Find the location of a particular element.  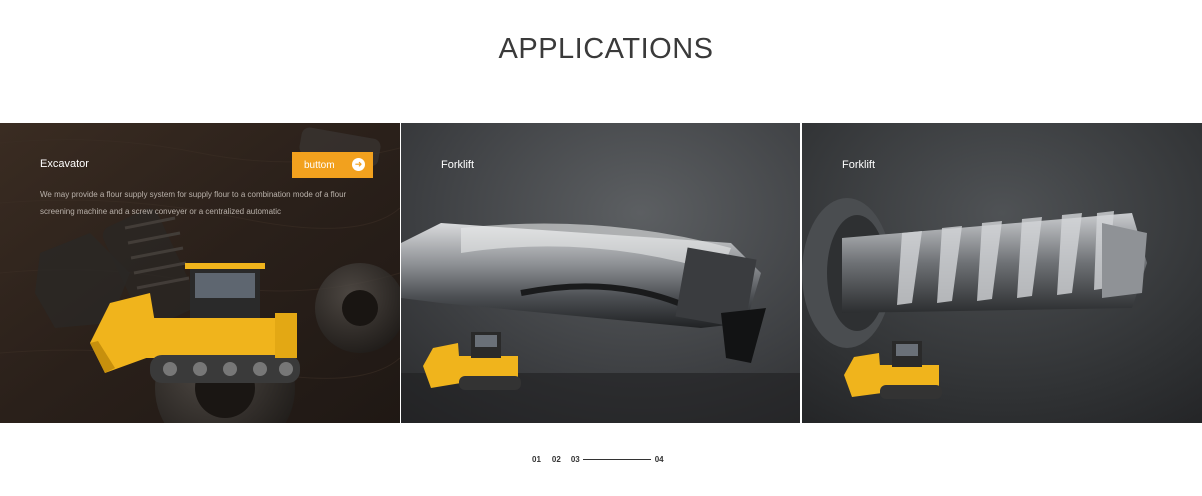

more-button: buttom ➜ is located at coordinates (332, 165).